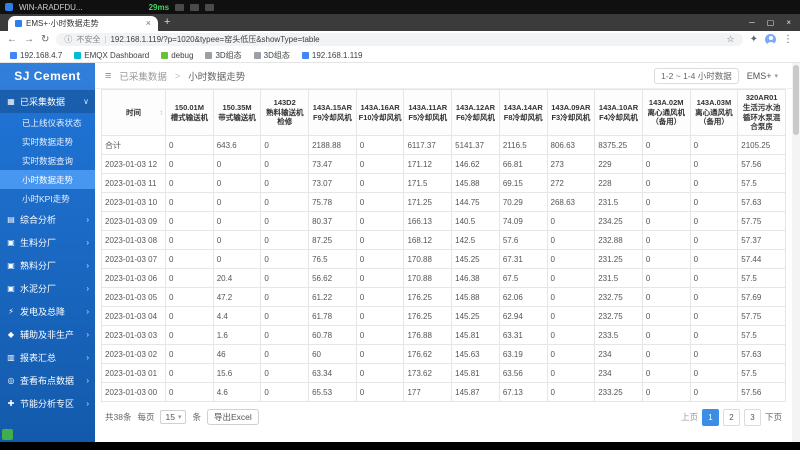 The width and height of the screenshot is (800, 450). Describe the element at coordinates (443, 417) in the screenshot. I see `table-footer: 共38条 每页 15 ▾ 条 导出Excel 上页 123 下页` at that location.